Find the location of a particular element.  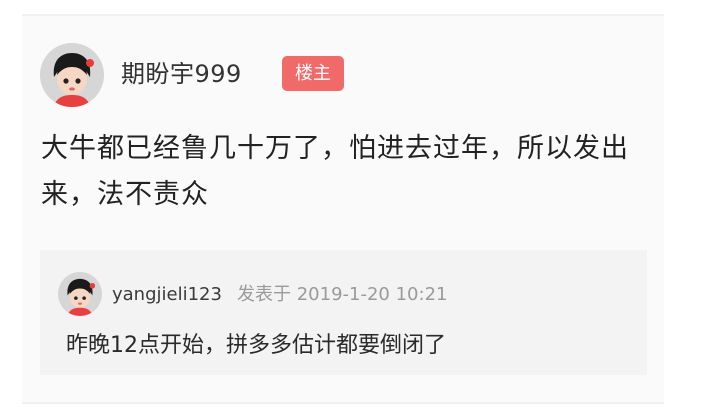

reply-username: yangjieli123 is located at coordinates (167, 295).